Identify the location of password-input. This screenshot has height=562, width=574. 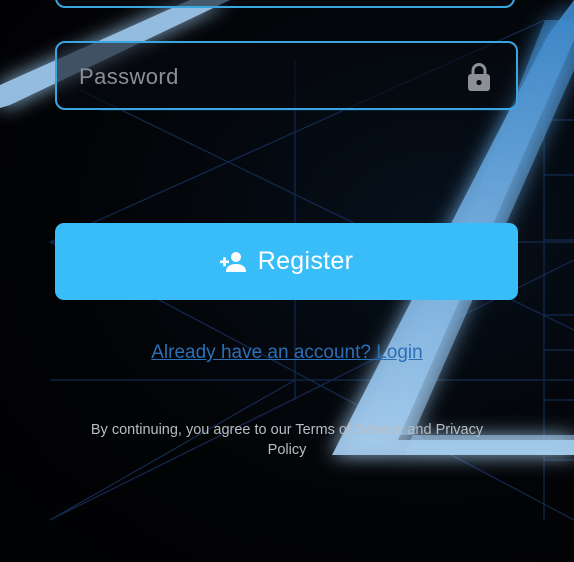
(264, 76).